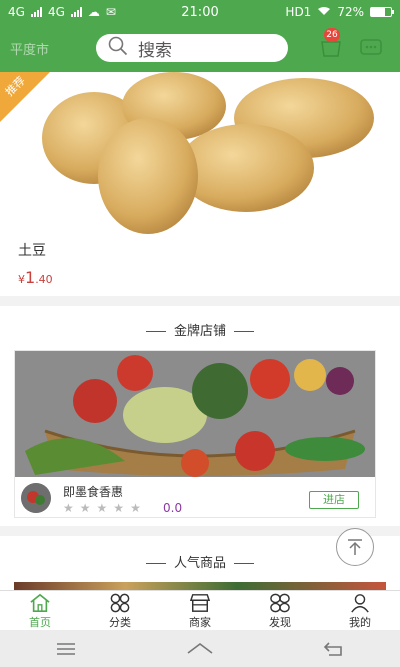  What do you see at coordinates (371, 48) in the screenshot?
I see `message-icon` at bounding box center [371, 48].